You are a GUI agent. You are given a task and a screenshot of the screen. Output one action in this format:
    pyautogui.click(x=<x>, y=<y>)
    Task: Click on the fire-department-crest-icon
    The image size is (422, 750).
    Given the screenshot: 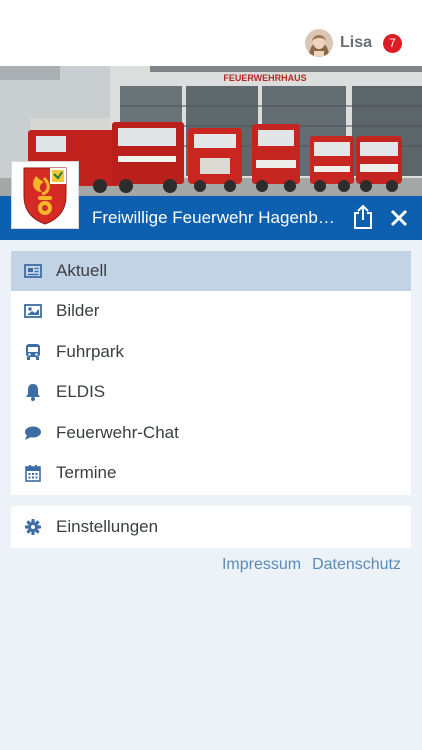 What is the action you would take?
    pyautogui.click(x=45, y=196)
    